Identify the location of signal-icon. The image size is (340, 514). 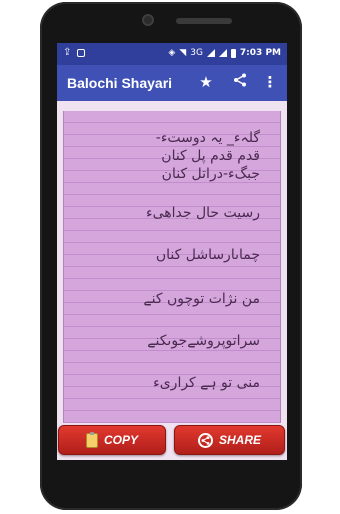
(210, 53).